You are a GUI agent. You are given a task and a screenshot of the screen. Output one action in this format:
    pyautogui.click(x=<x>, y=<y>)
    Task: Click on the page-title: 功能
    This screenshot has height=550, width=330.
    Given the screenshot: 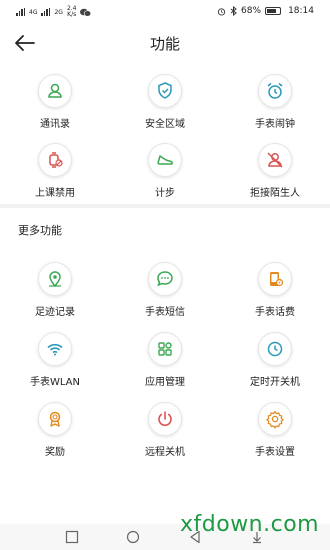 What is the action you would take?
    pyautogui.click(x=164, y=44)
    